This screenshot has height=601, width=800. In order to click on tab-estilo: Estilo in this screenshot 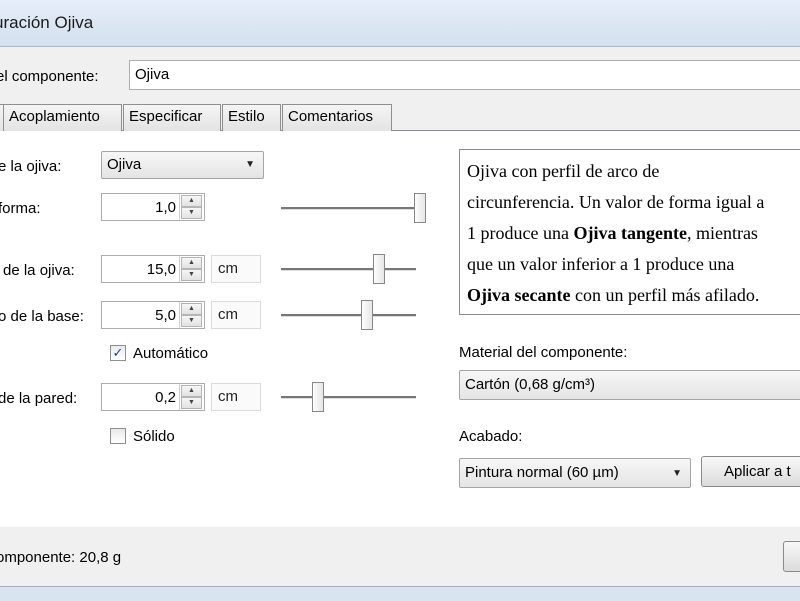, I will do `click(251, 117)`.